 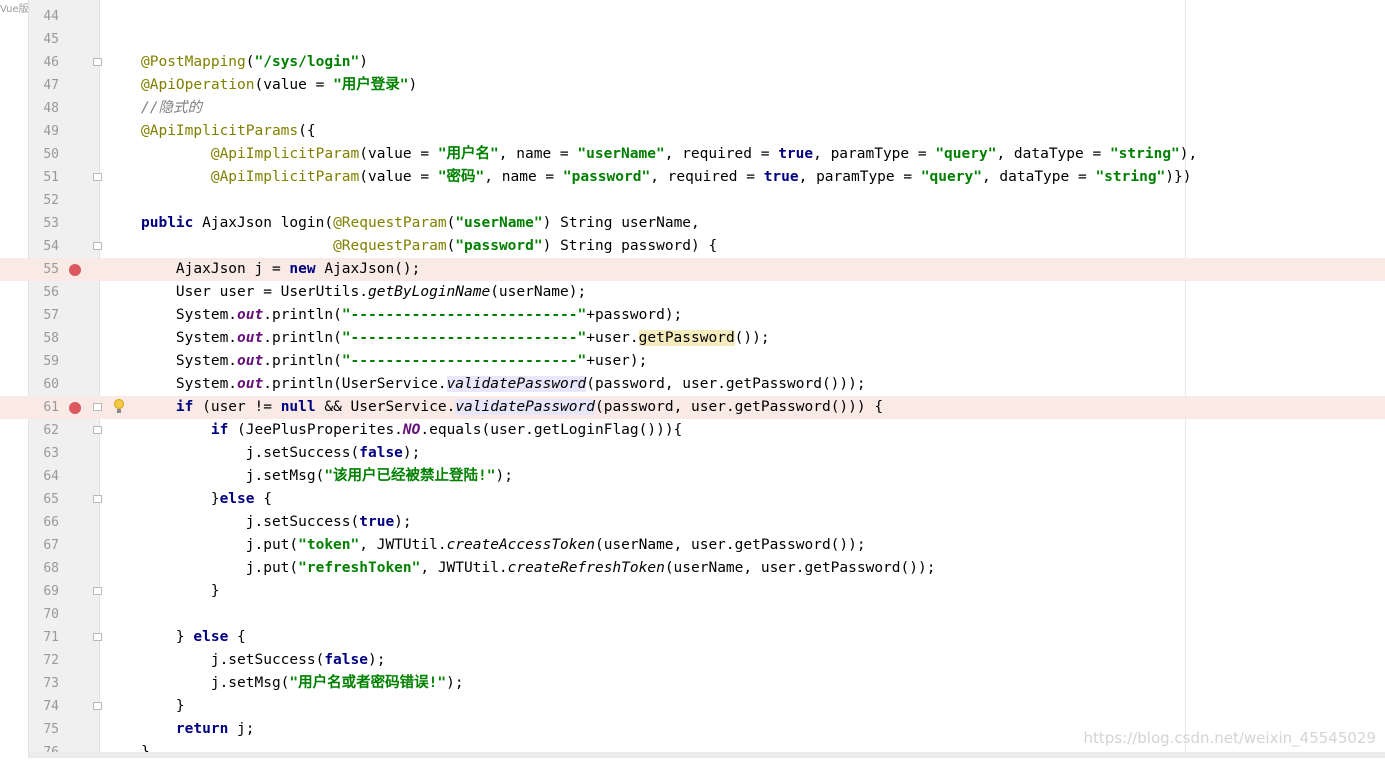 I want to click on line-number: 74, so click(x=44, y=706).